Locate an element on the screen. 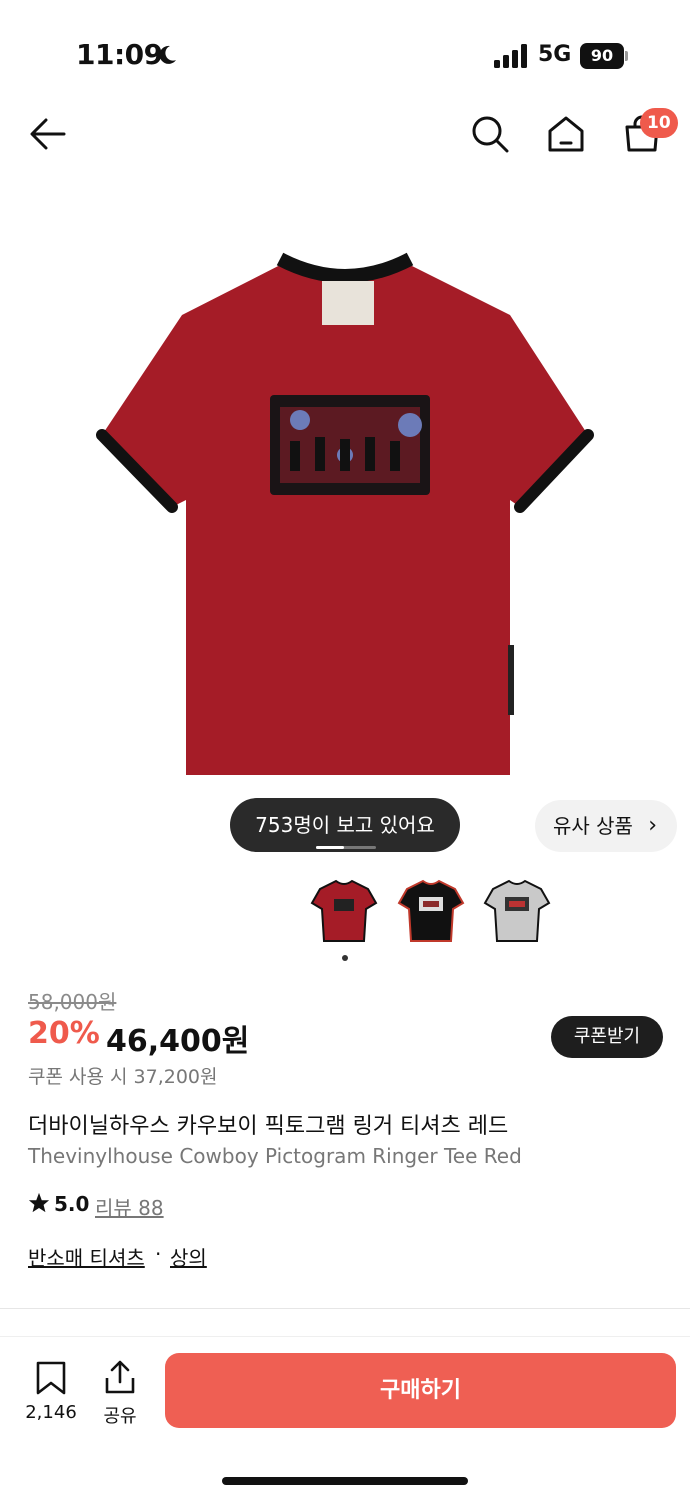 Image resolution: width=690 pixels, height=1500 pixels. share-label: 공유 is located at coordinates (120, 1416).